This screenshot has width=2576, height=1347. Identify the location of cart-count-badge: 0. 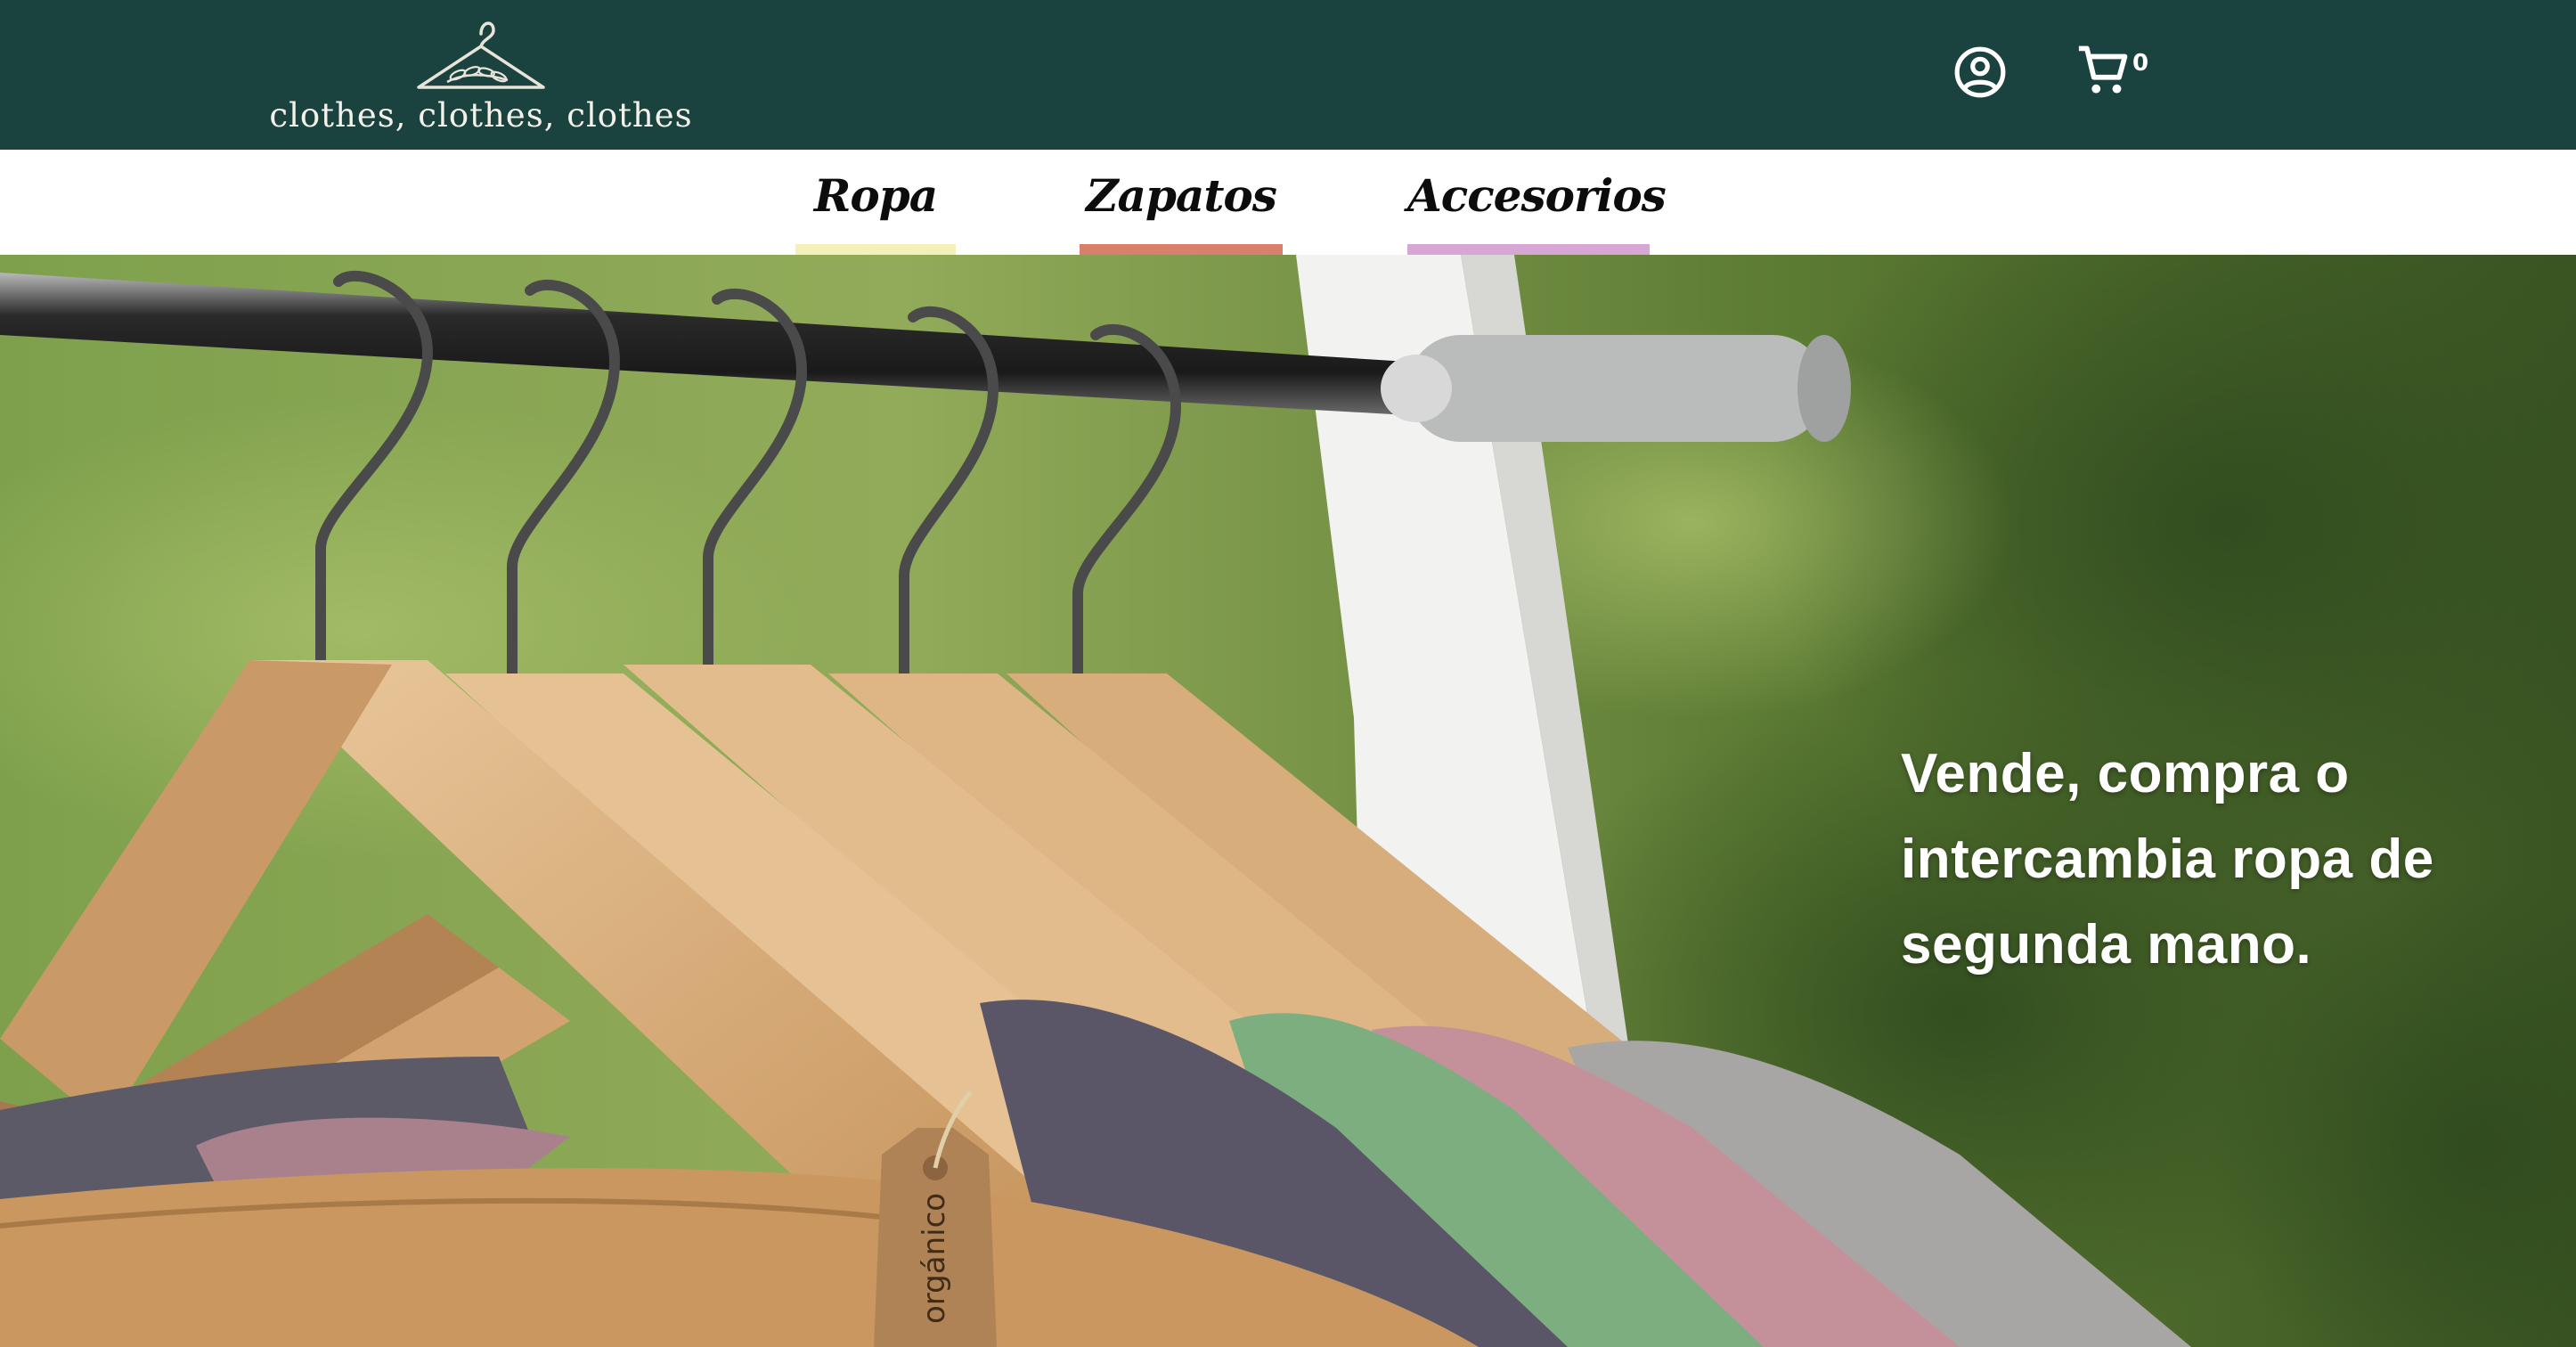
(2141, 63).